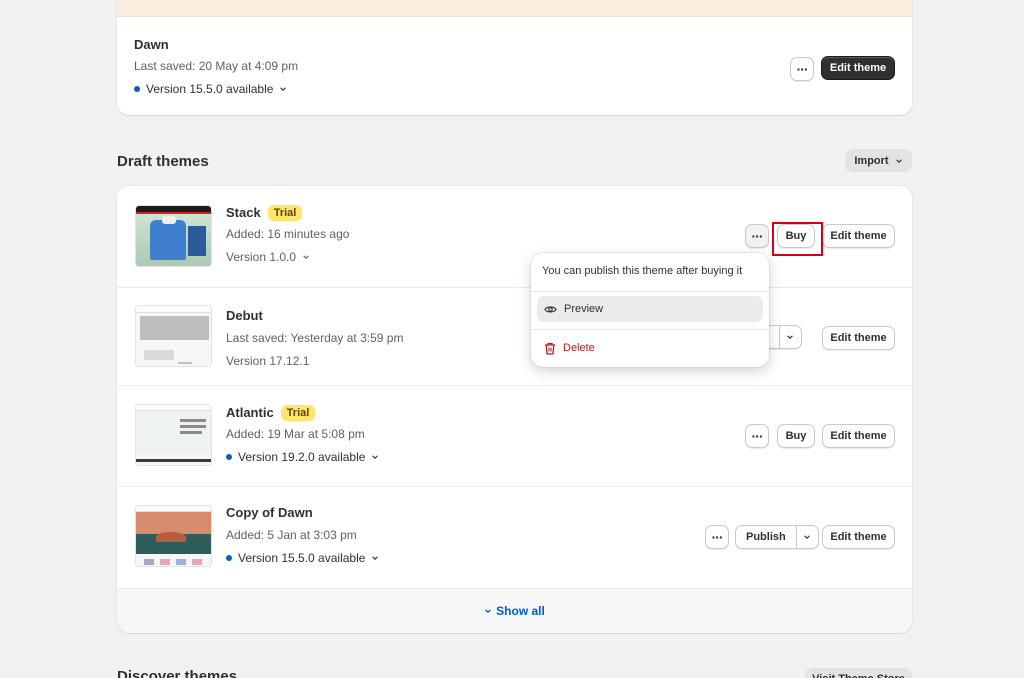  What do you see at coordinates (173, 536) in the screenshot?
I see `copy-of-dawn-thumbnail` at bounding box center [173, 536].